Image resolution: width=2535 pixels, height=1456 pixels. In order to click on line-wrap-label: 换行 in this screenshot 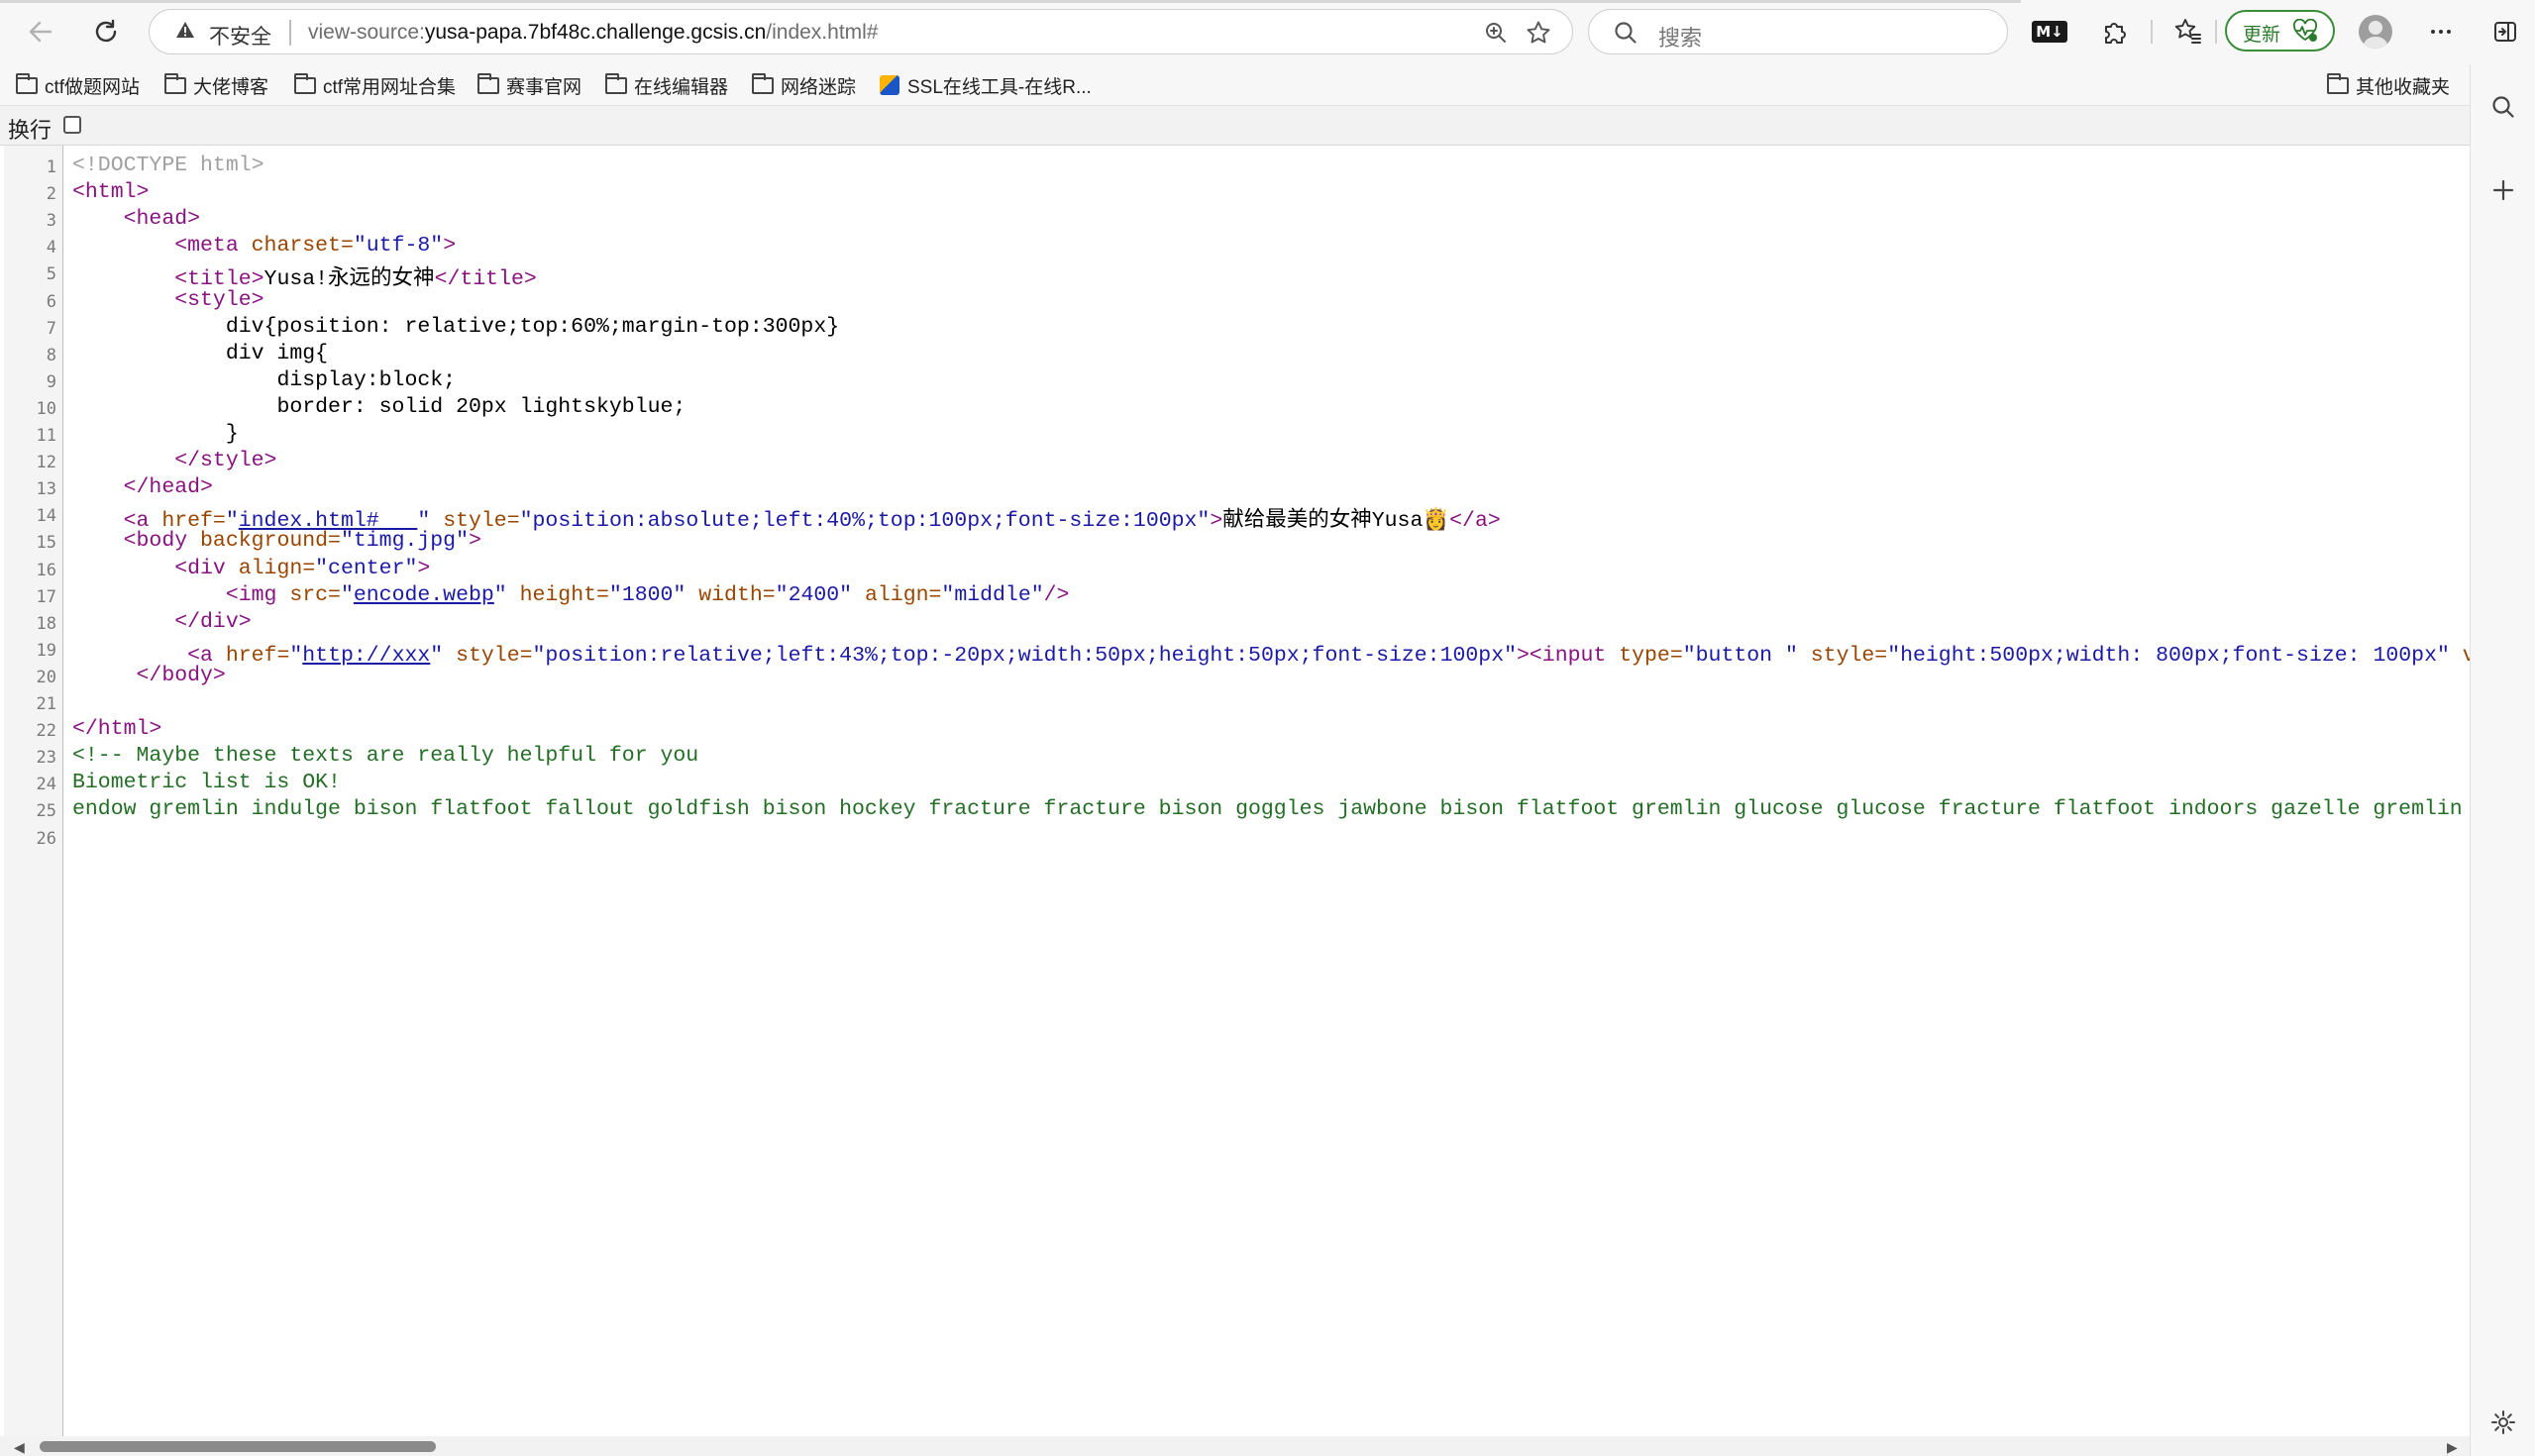, I will do `click(30, 131)`.